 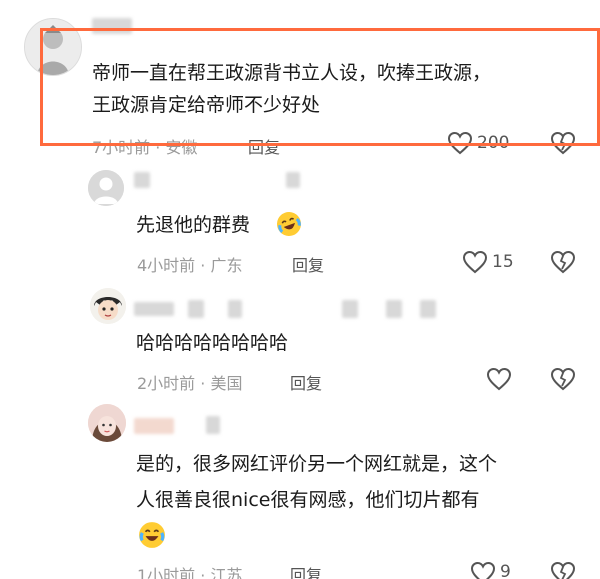 What do you see at coordinates (292, 73) in the screenshot?
I see `comment-text-line: 帝师一直在帮王政源背书立人设，吹捧王政源，` at bounding box center [292, 73].